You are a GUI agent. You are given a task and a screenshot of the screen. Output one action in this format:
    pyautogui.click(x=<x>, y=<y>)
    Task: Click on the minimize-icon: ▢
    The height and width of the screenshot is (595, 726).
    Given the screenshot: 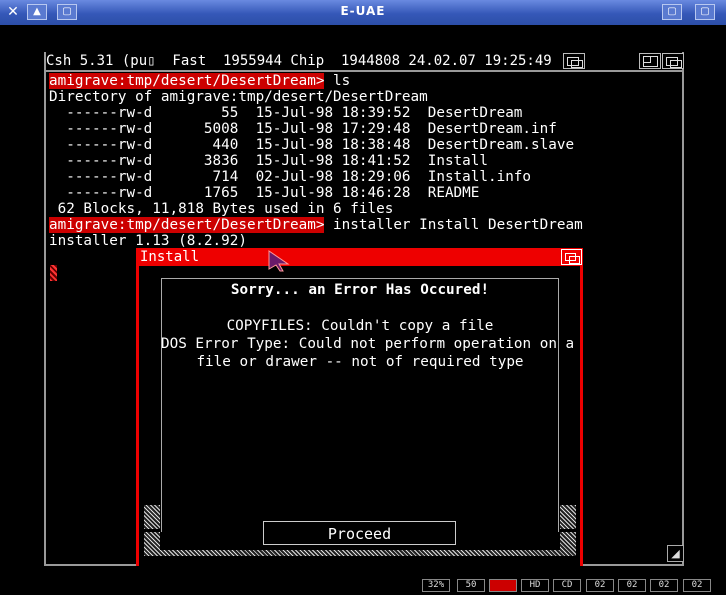 What is the action you would take?
    pyautogui.click(x=672, y=12)
    